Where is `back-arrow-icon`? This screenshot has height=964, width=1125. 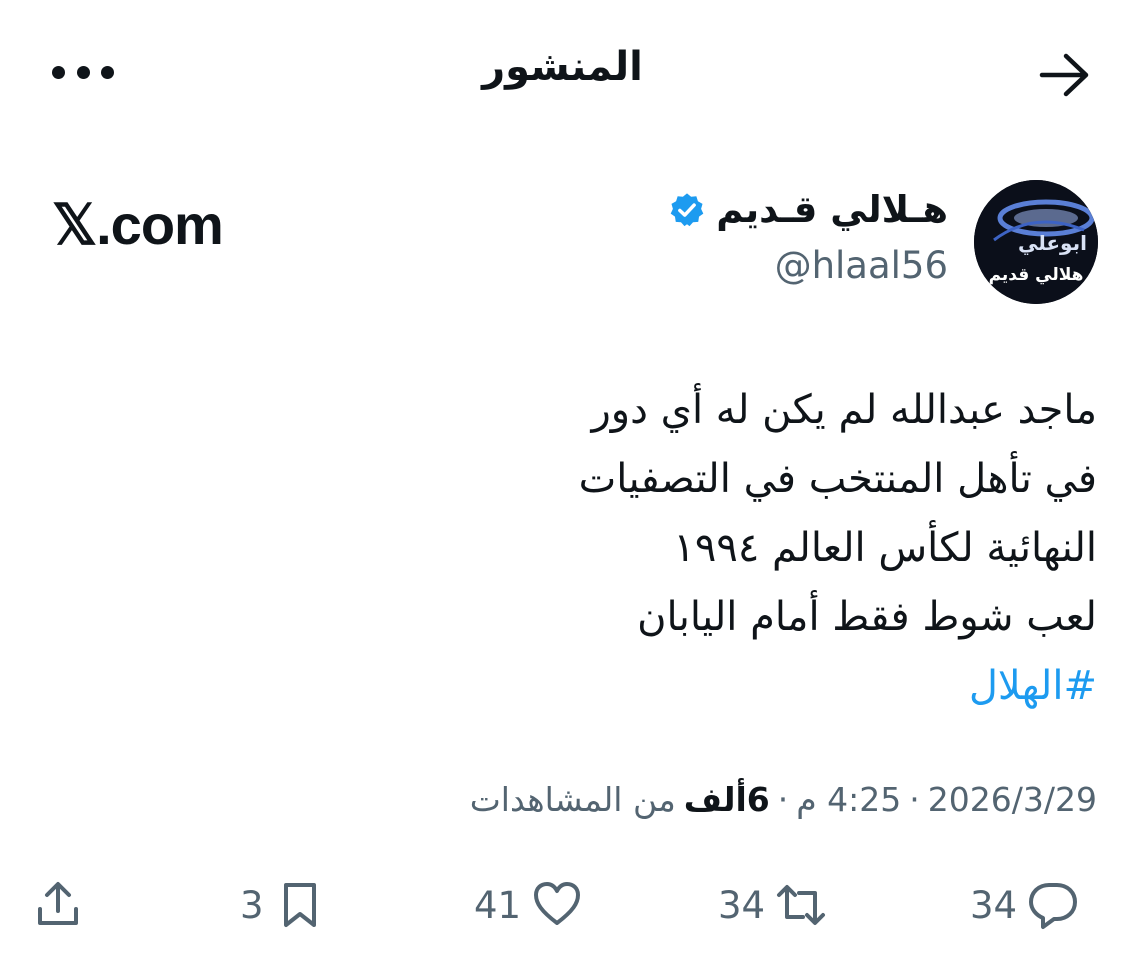
back-arrow-icon is located at coordinates (1064, 75).